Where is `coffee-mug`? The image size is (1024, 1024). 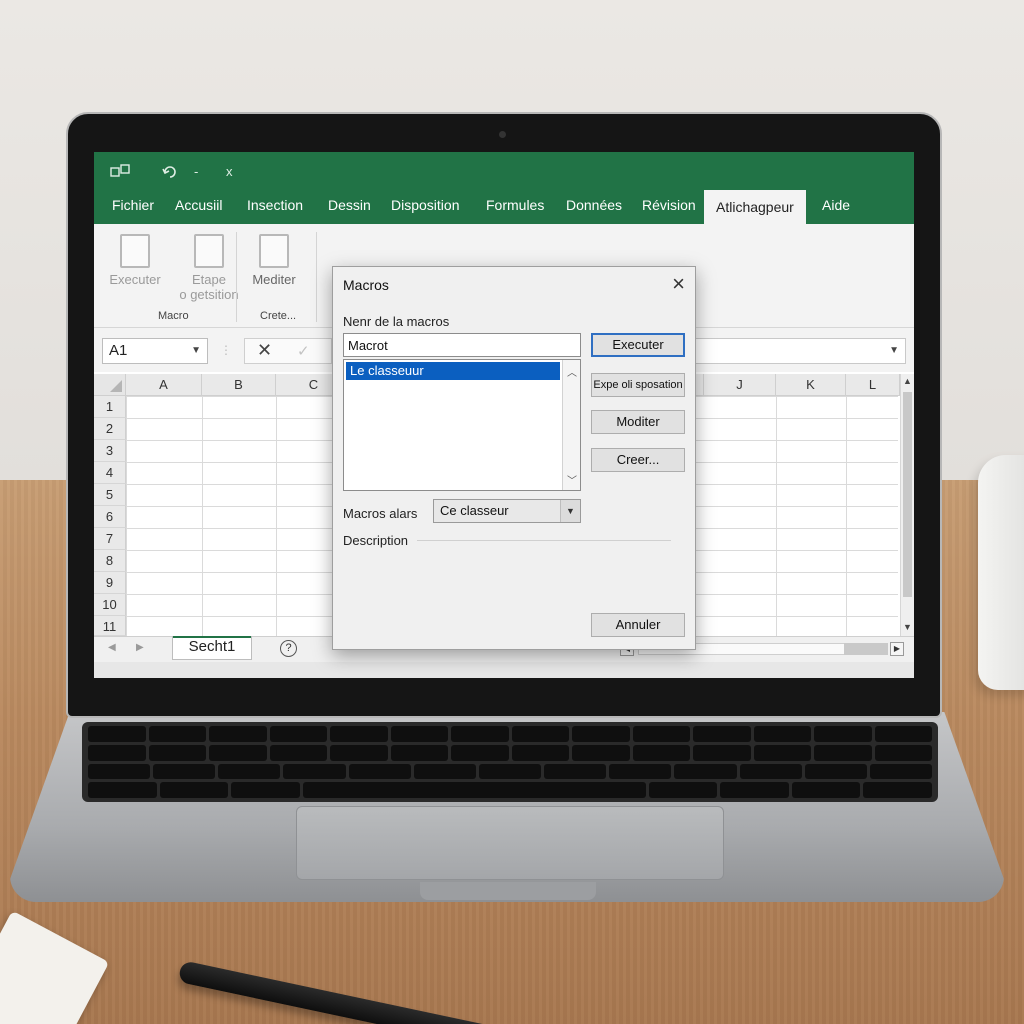
coffee-mug is located at coordinates (1001, 572).